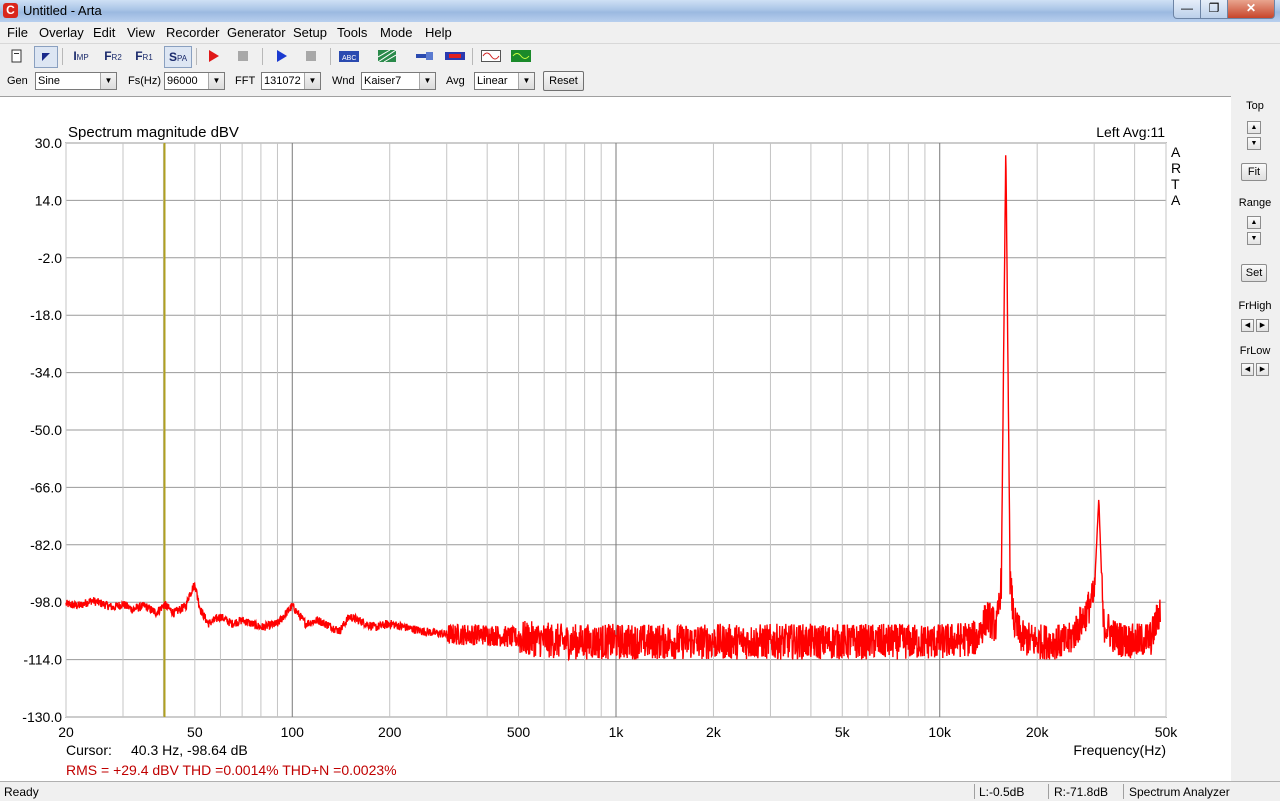  Describe the element at coordinates (61, 32) in the screenshot. I see `menu-overlay: Overlay` at that location.